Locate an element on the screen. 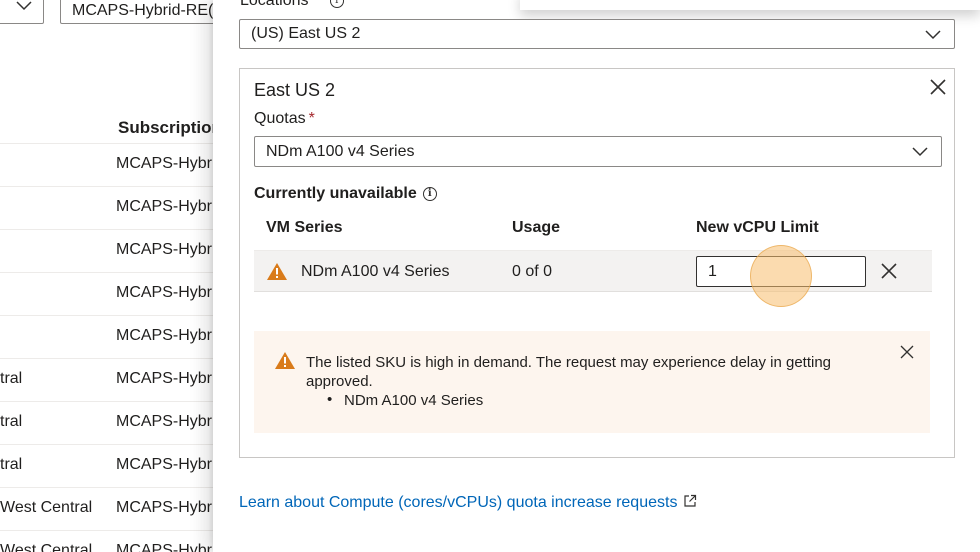 The width and height of the screenshot is (980, 552). external-link-icon is located at coordinates (690, 500).